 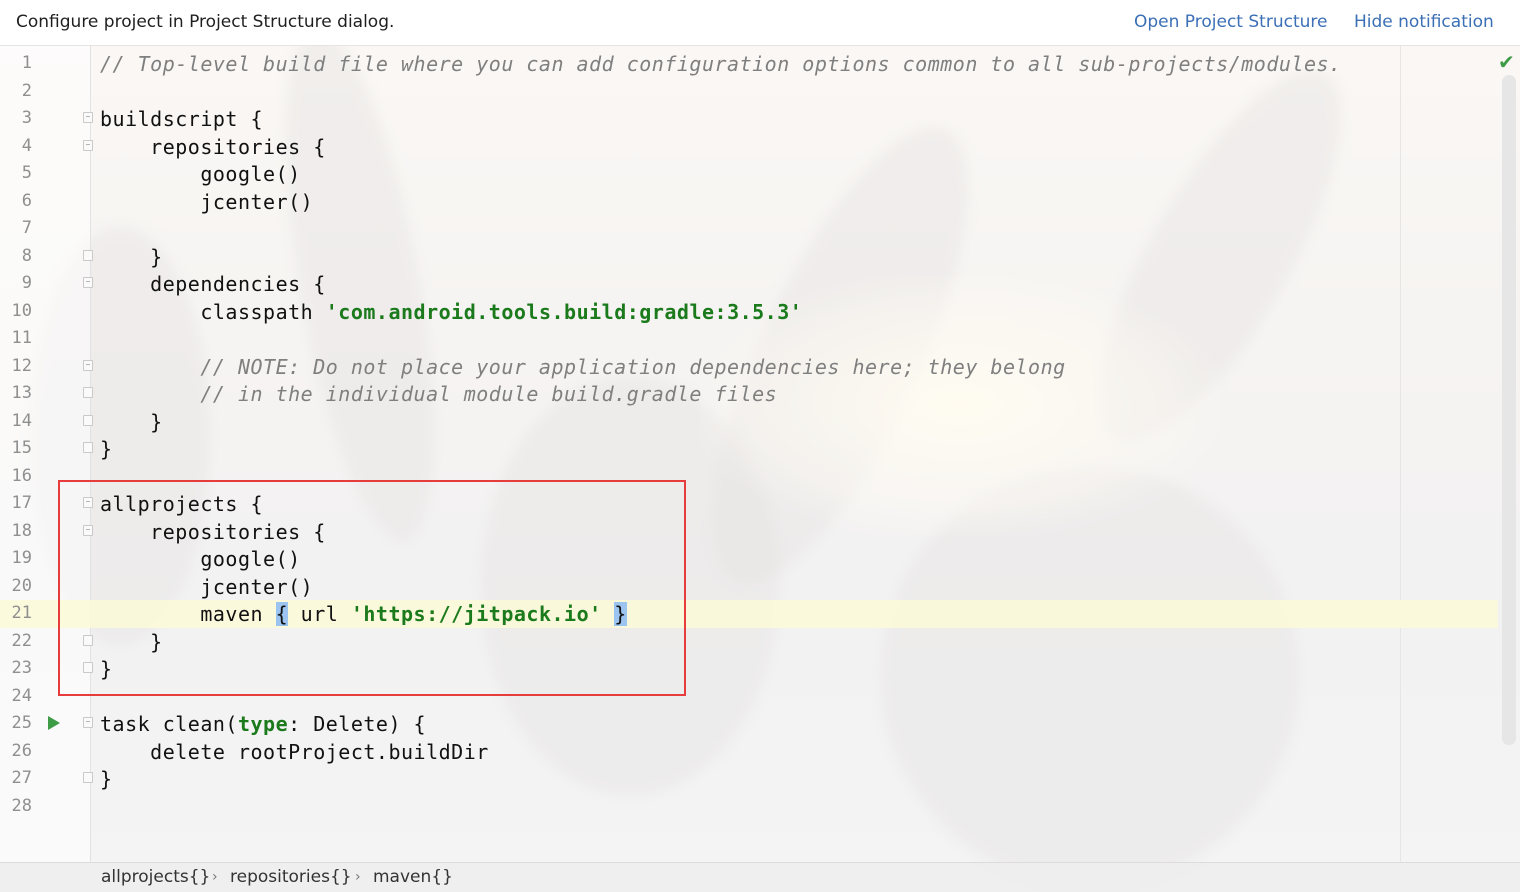 I want to click on line-number: 17, so click(x=21, y=503).